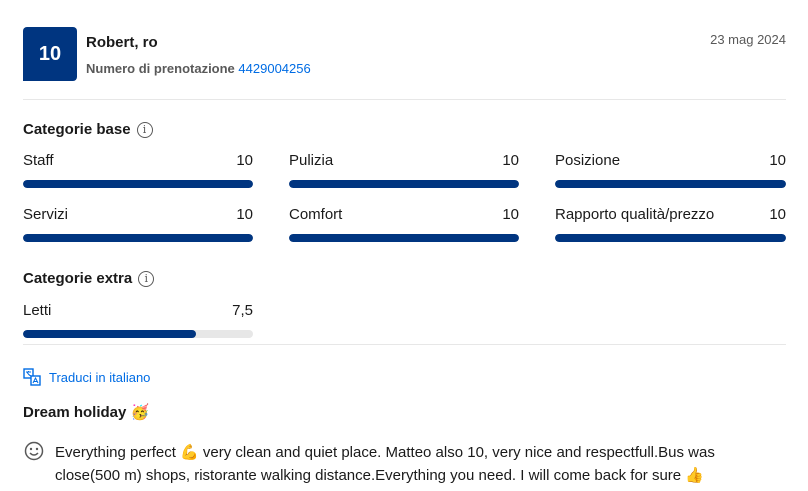 The width and height of the screenshot is (808, 491). I want to click on category-label: Pulizia, so click(311, 160).